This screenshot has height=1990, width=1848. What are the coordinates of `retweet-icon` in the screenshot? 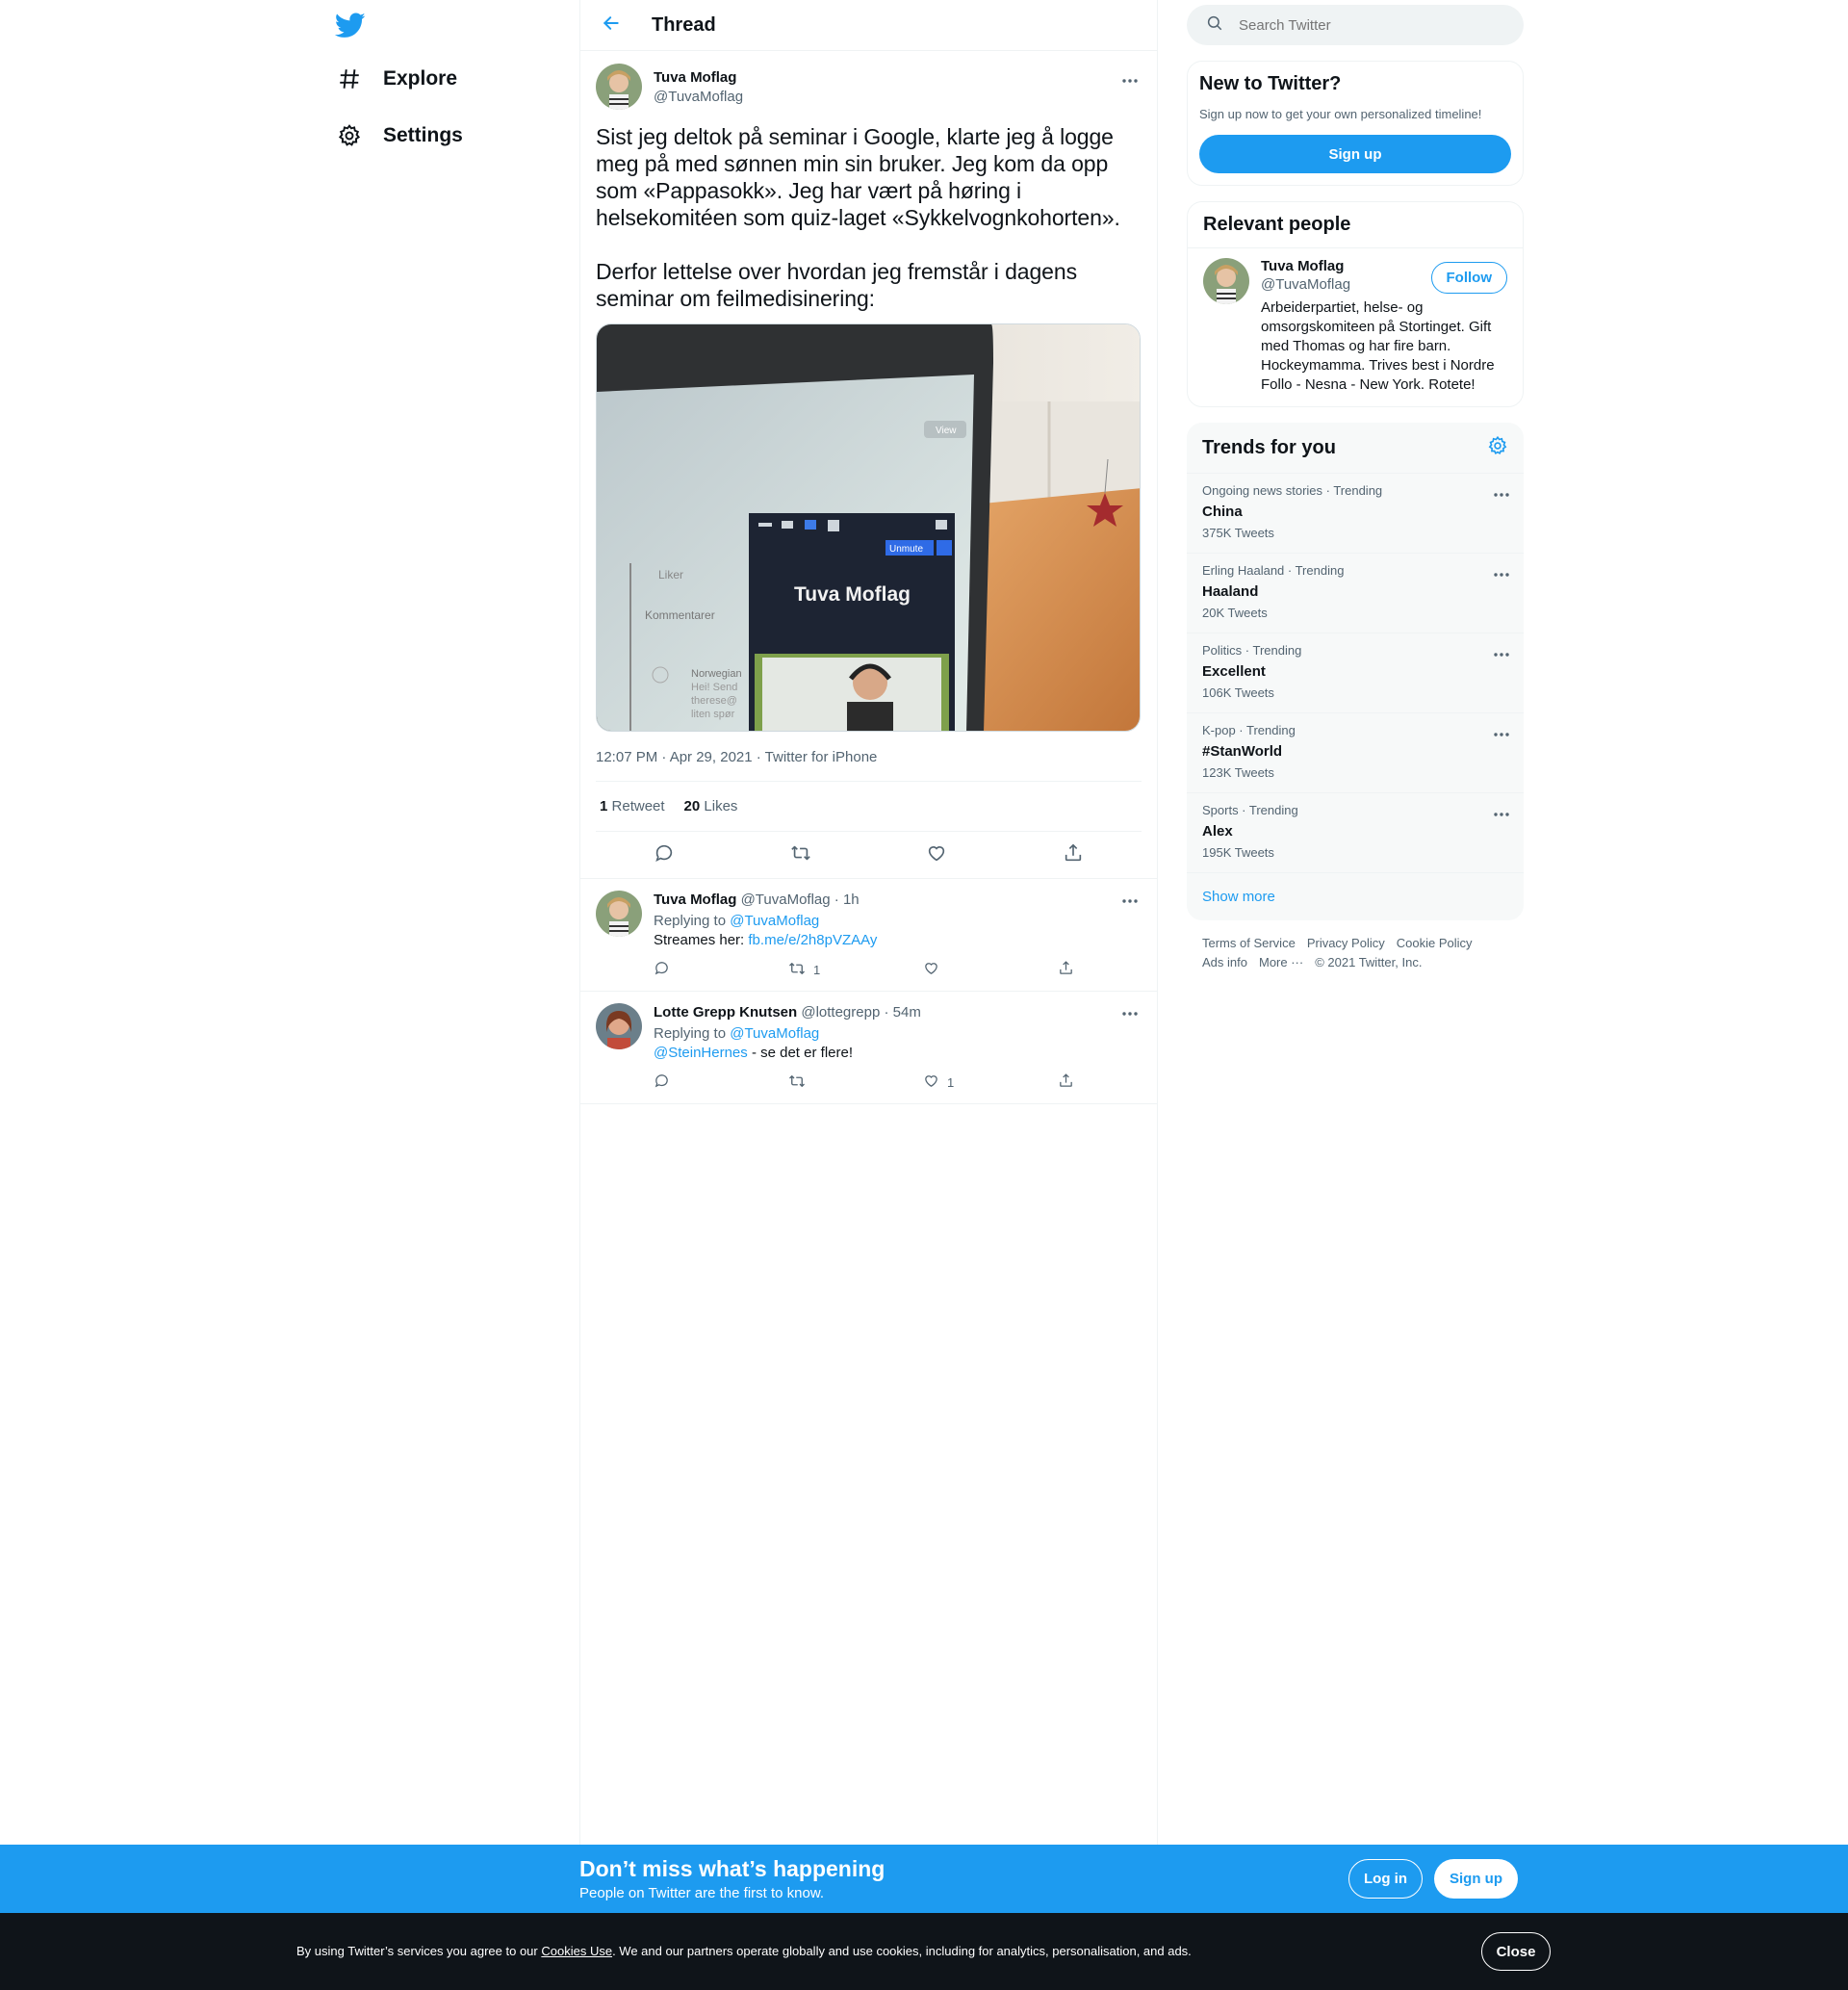 It's located at (800, 855).